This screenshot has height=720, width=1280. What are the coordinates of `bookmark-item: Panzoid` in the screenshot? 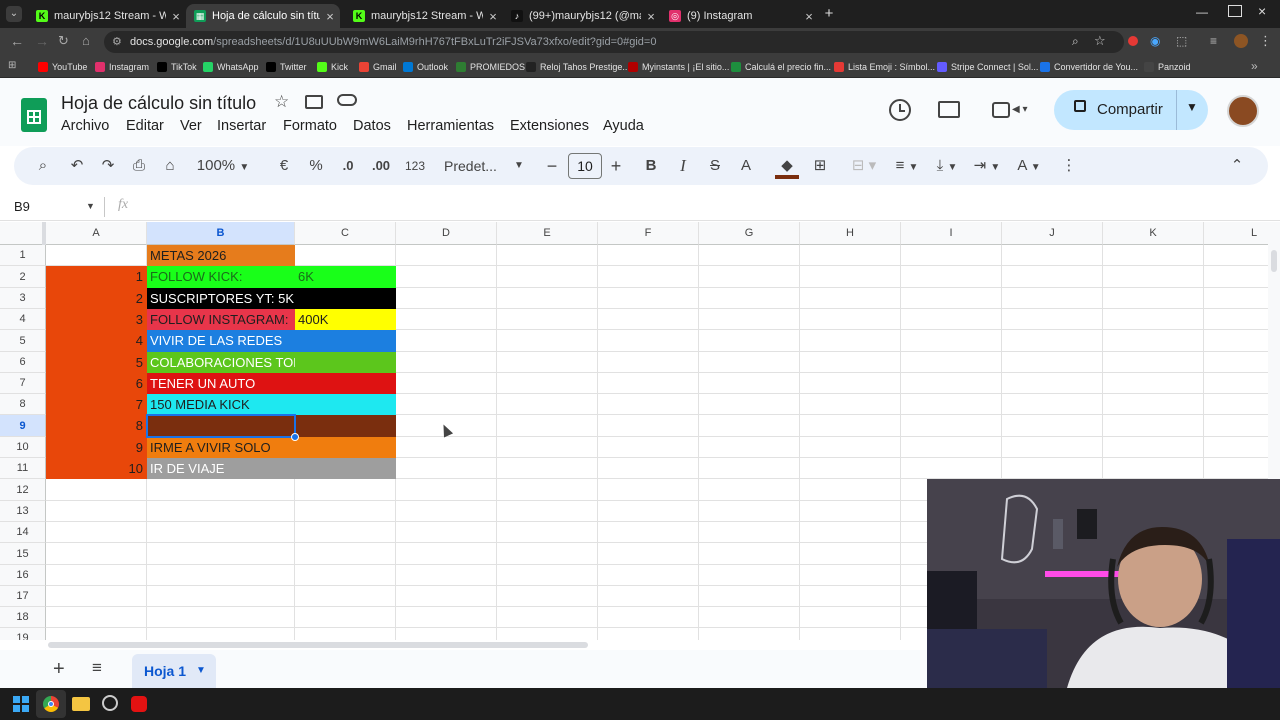 It's located at (1167, 67).